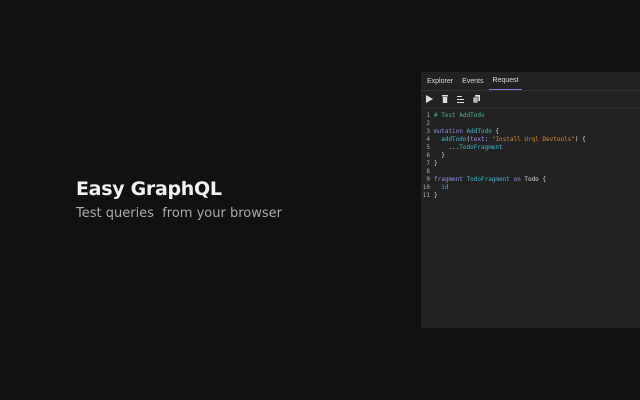 This screenshot has width=640, height=400. Describe the element at coordinates (450, 131) in the screenshot. I see `code-token: mutation` at that location.